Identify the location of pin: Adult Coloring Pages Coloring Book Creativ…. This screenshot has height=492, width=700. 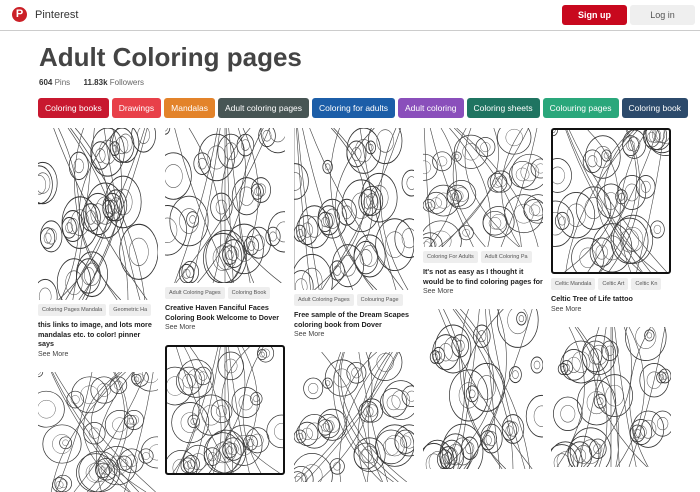
(225, 301).